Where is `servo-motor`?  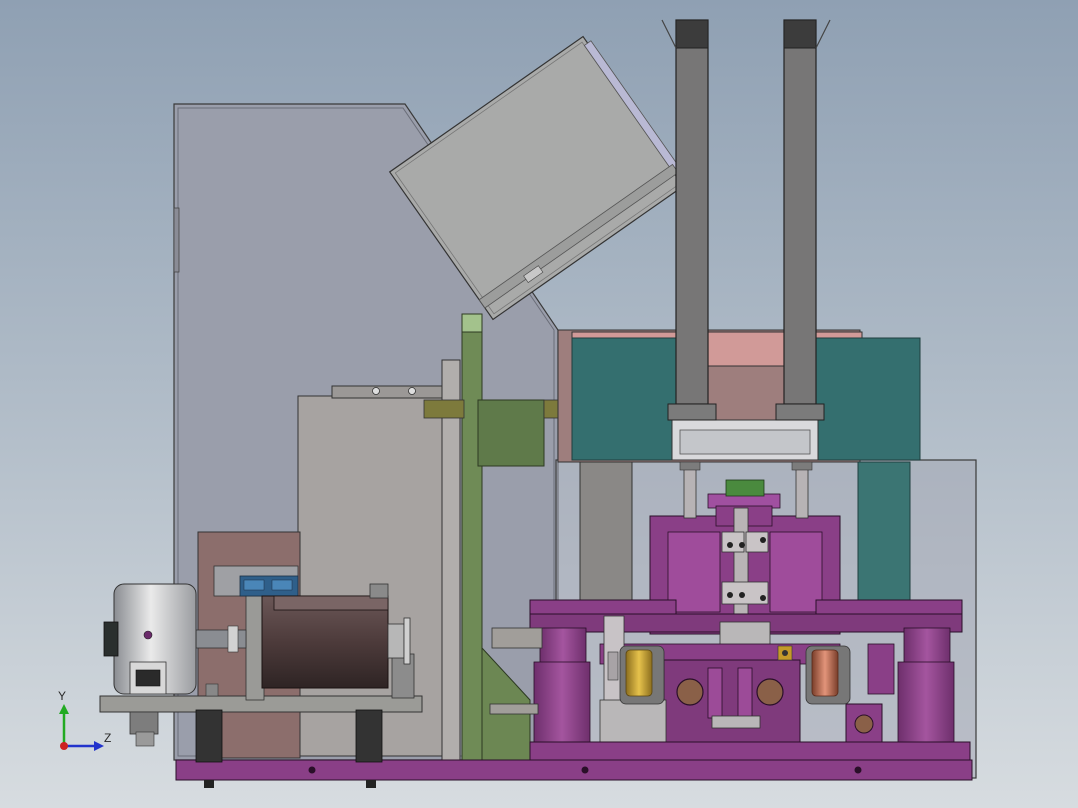 servo-motor is located at coordinates (336, 636).